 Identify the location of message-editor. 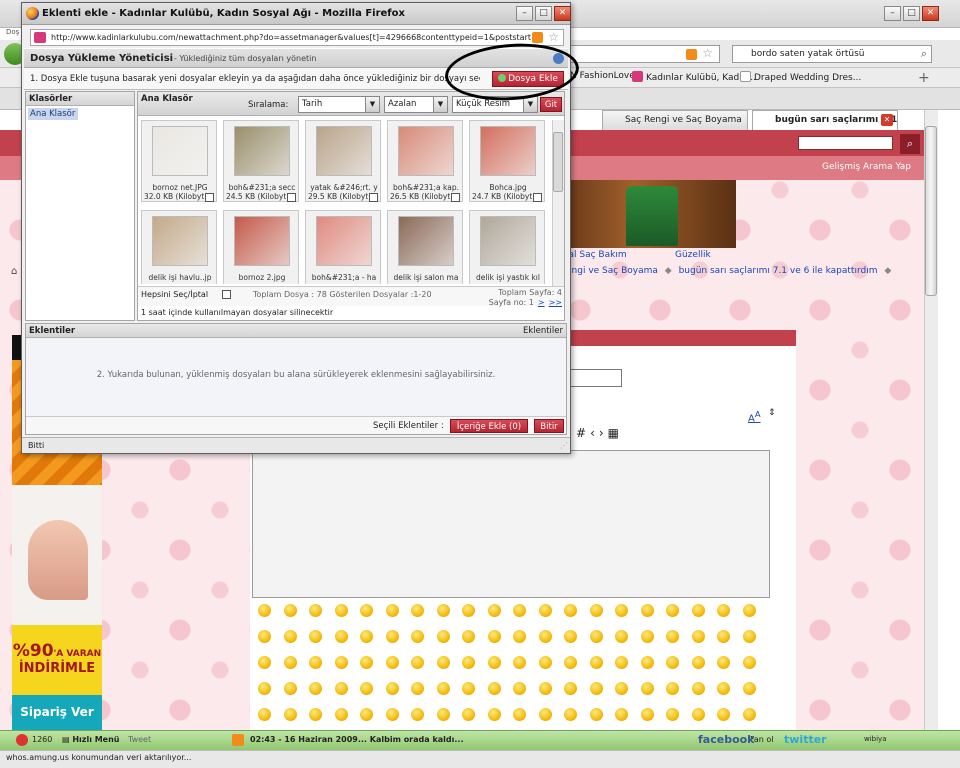
(511, 524).